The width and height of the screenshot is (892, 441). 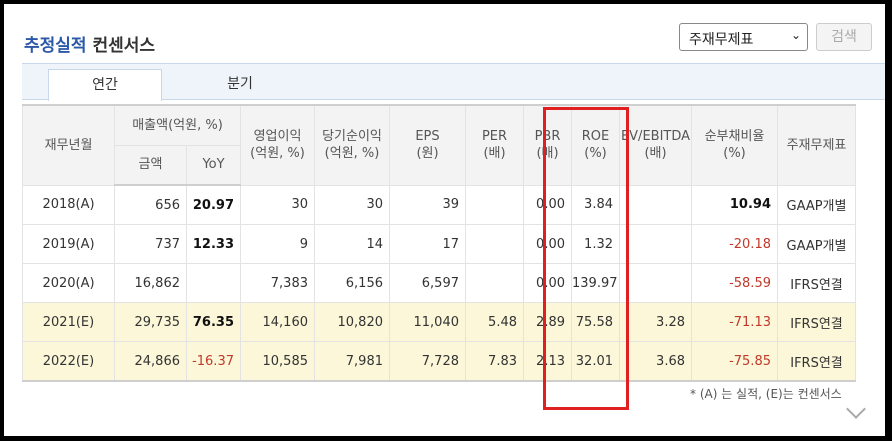 I want to click on cell-operating-profit: 14,160, so click(x=277, y=322).